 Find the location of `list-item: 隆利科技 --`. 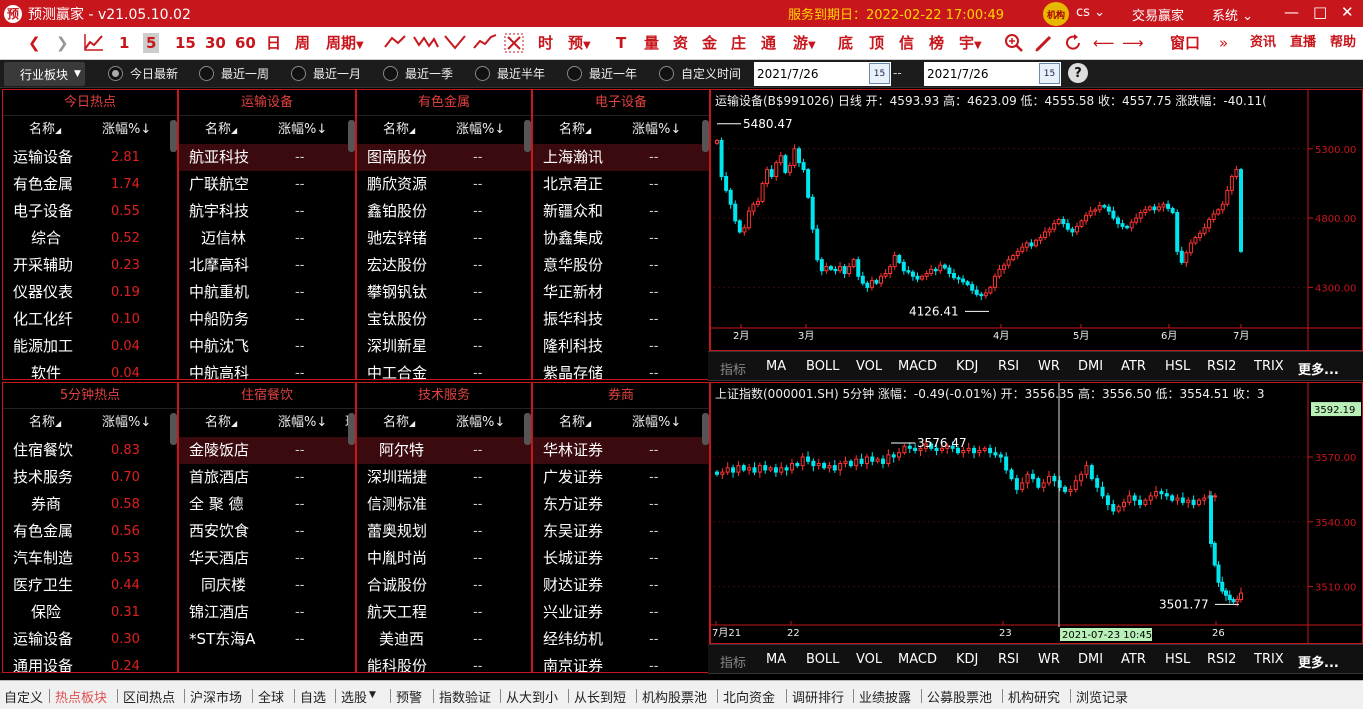

list-item: 隆利科技 -- is located at coordinates (621, 346).